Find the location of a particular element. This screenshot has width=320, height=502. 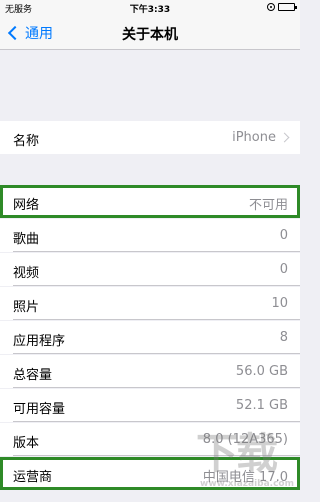

row-label: 名称 is located at coordinates (26, 141).